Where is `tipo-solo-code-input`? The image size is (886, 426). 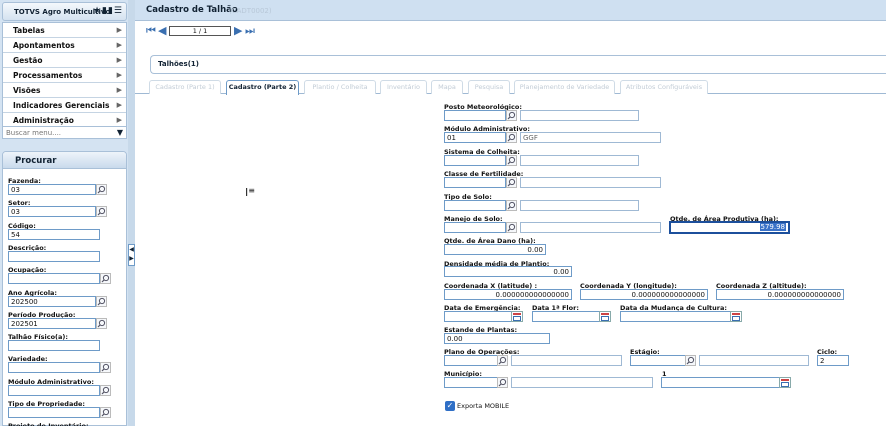 tipo-solo-code-input is located at coordinates (475, 205).